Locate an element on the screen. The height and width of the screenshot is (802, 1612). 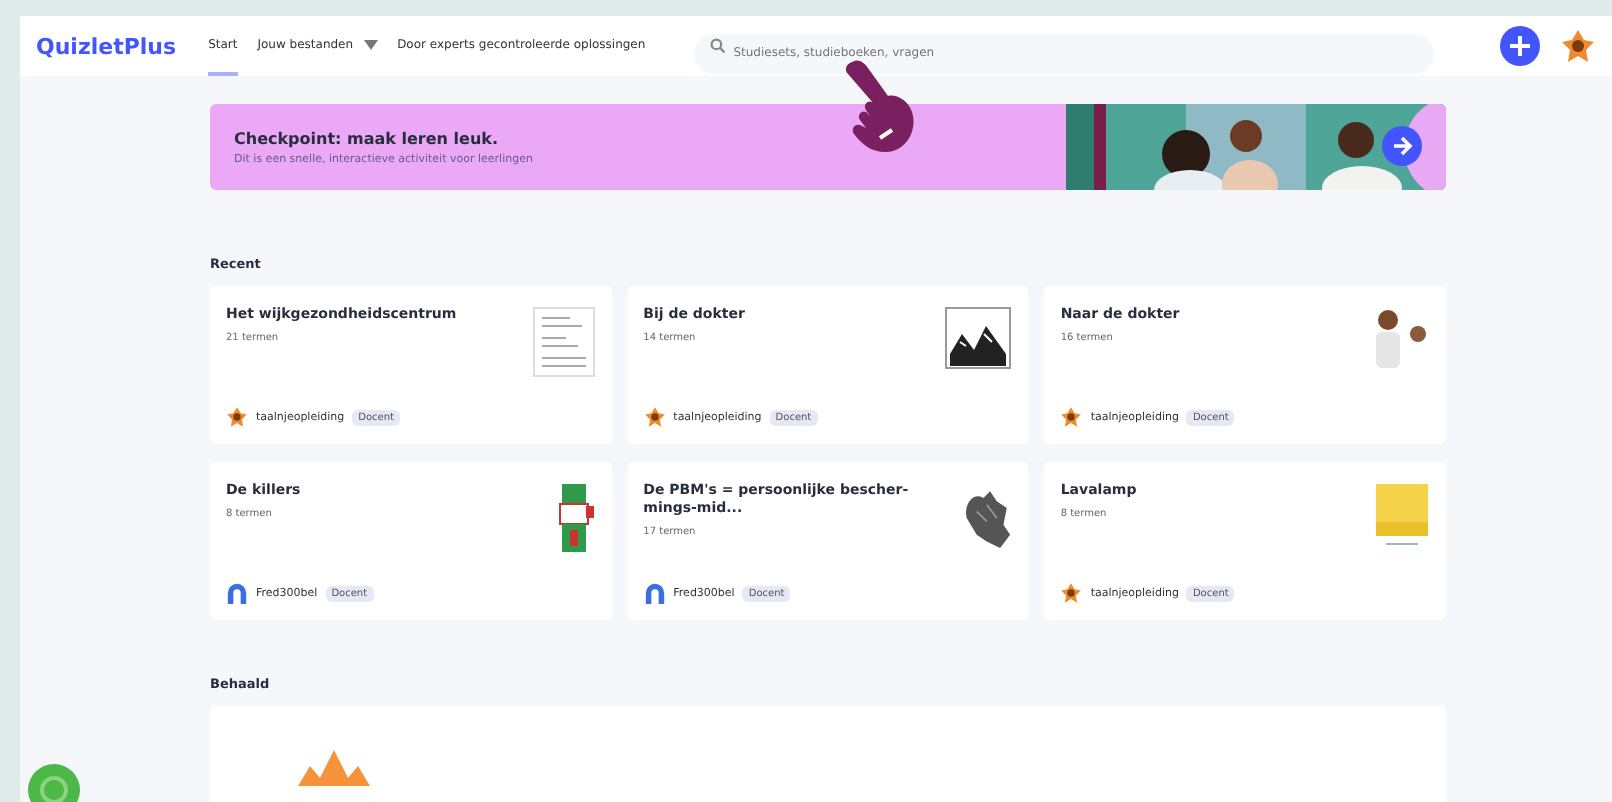
flame-icon is located at coordinates (334, 768).